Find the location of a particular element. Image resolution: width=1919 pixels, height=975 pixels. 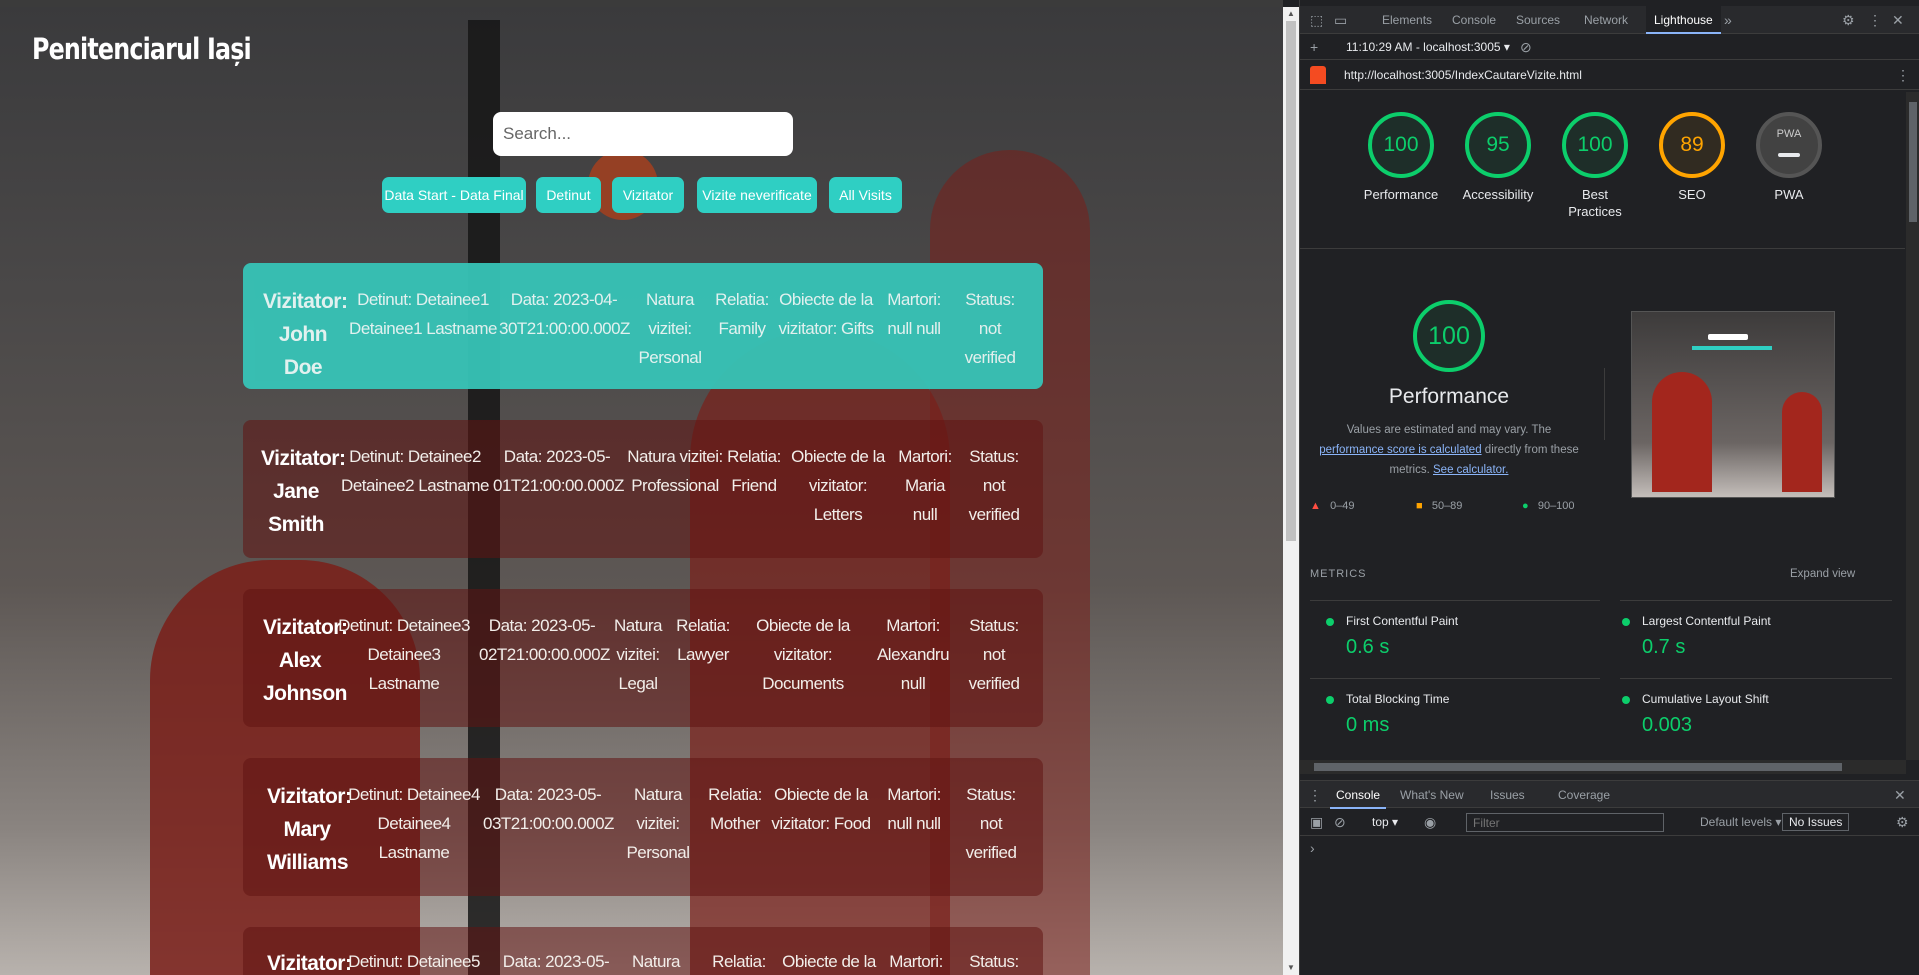

score-calculated-link: performance score is calculated is located at coordinates (1400, 450).